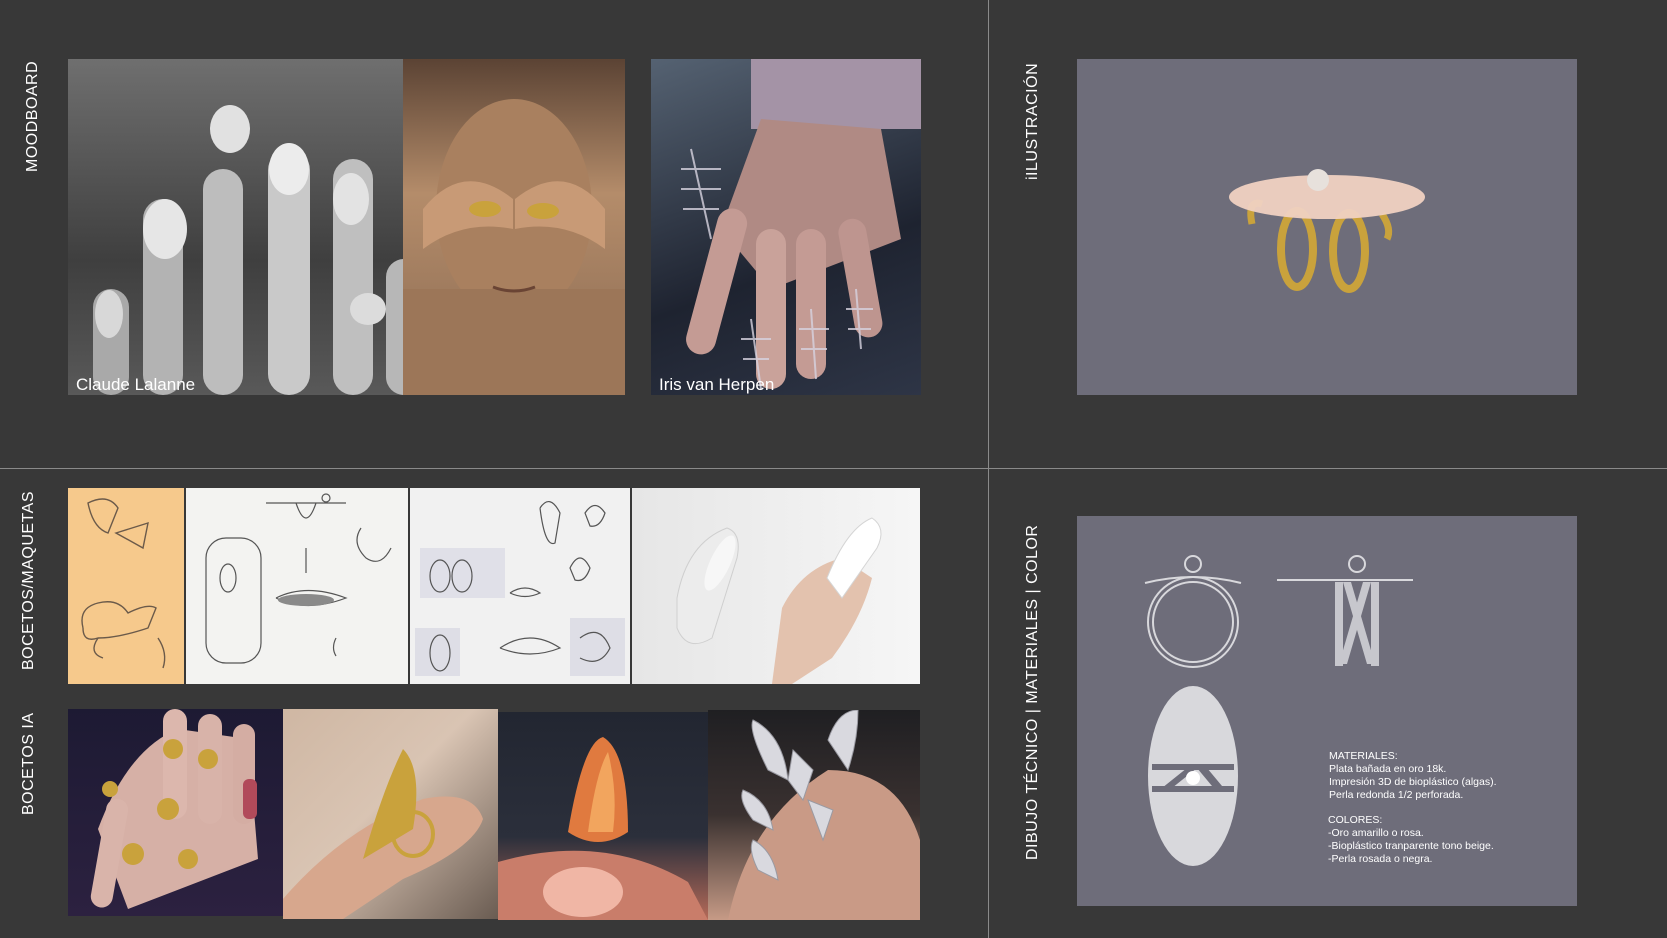 This screenshot has width=1667, height=938. Describe the element at coordinates (383, 834) in the screenshot. I see `fingers-gold-ring-illustration` at that location.